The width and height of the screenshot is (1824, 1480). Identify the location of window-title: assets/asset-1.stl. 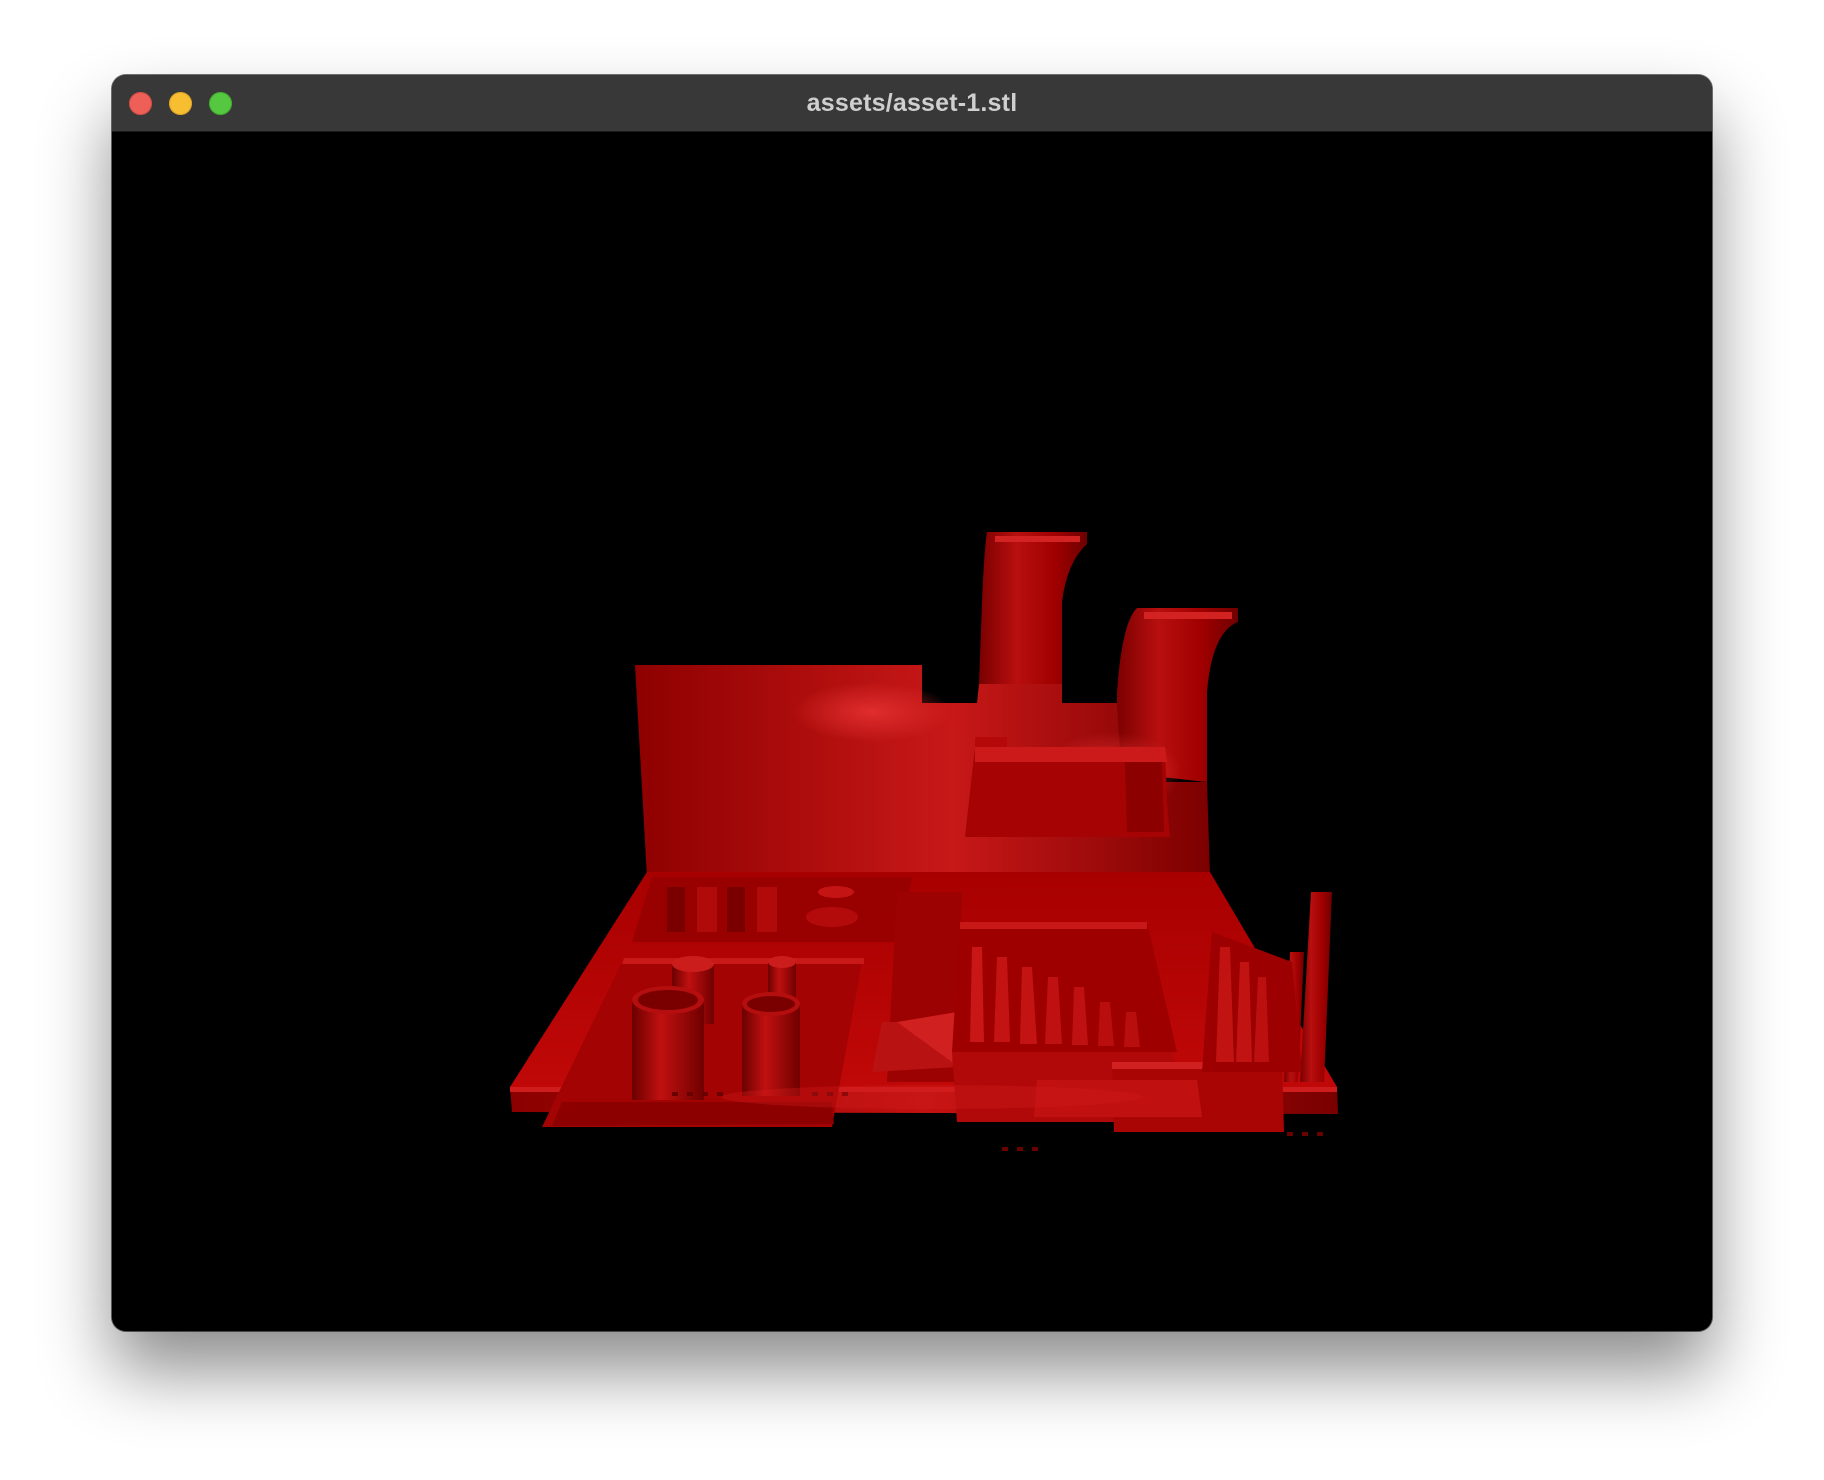
(912, 103).